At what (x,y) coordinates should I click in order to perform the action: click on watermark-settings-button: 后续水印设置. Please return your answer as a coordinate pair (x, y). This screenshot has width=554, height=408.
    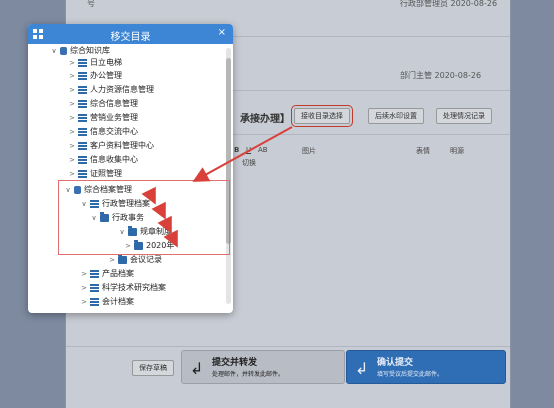
    Looking at the image, I should click on (396, 116).